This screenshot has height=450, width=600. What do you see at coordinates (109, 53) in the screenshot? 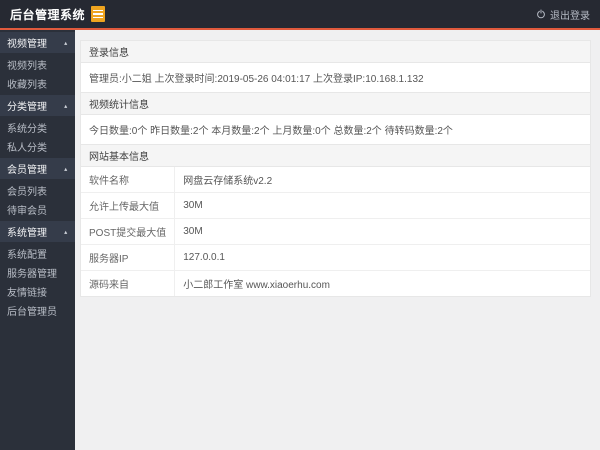
I see `login-info-title: 登录信息` at bounding box center [109, 53].